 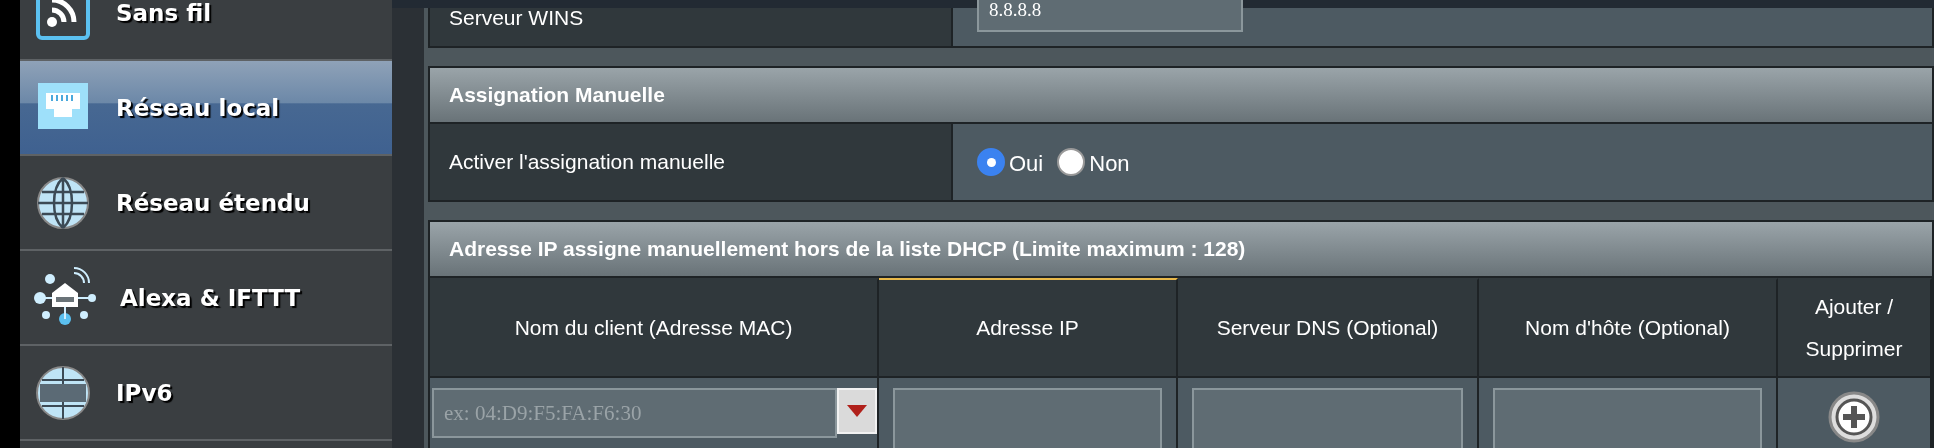 I want to click on sidebar-item: Sans fil, so click(x=206, y=30).